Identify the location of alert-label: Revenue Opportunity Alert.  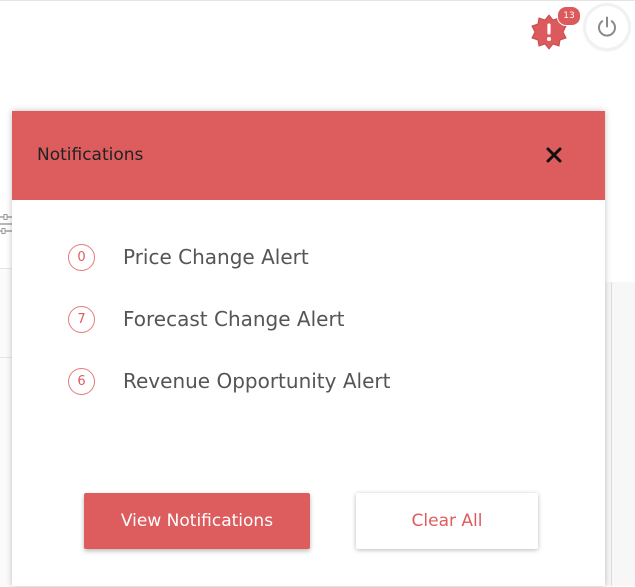
(257, 381).